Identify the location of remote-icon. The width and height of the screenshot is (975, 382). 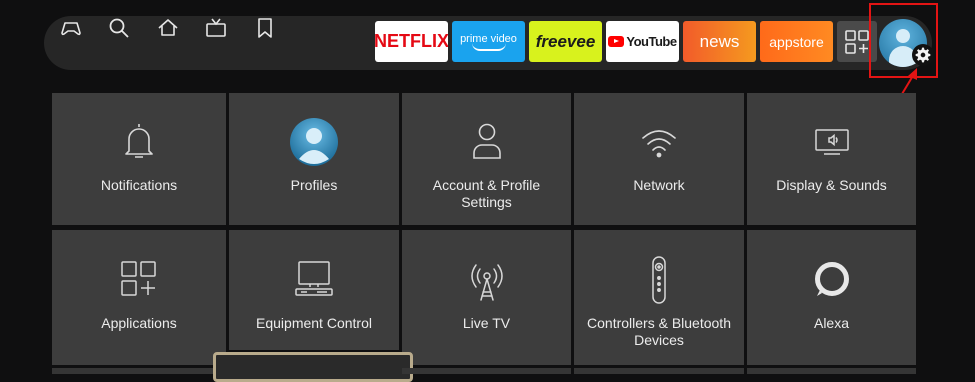
(659, 280).